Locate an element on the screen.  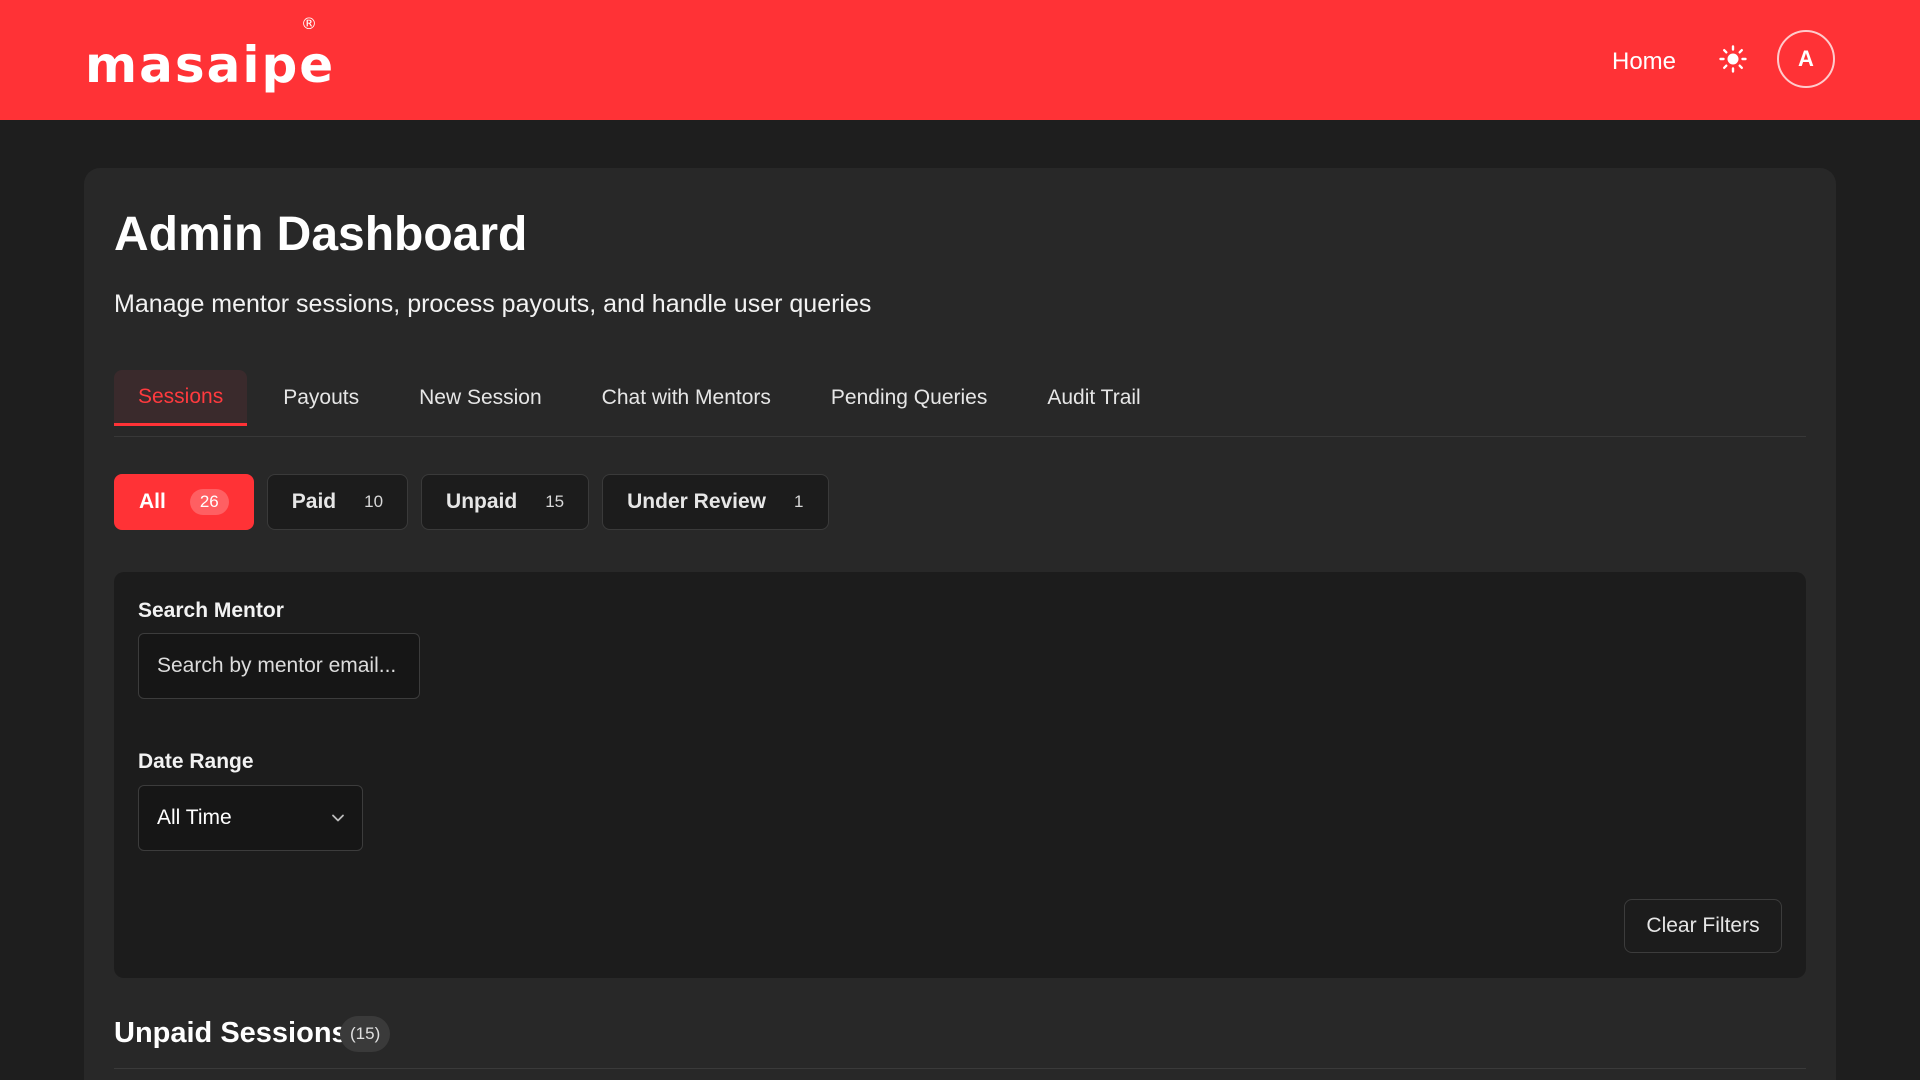
filter-chip-unpaid: Unpaid 15 is located at coordinates (505, 502).